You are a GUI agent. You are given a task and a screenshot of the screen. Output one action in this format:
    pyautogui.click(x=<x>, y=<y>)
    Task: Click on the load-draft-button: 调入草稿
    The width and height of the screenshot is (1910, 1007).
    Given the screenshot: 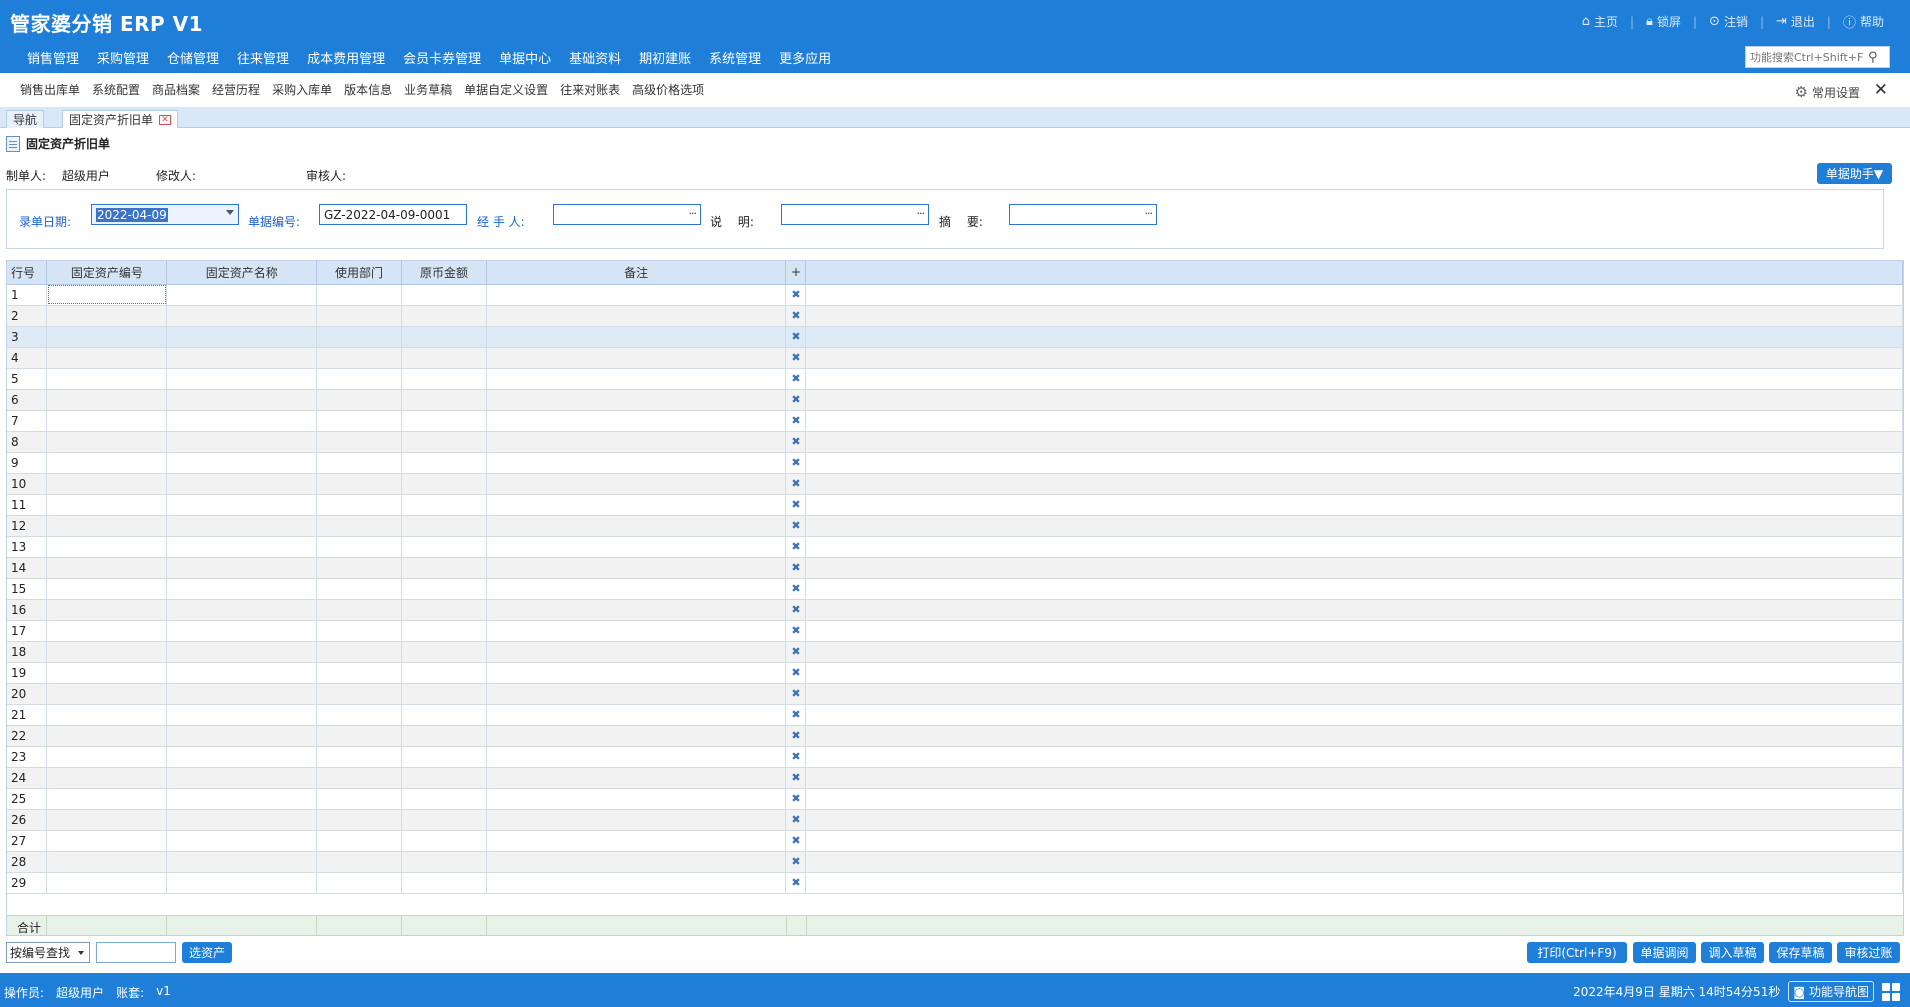 What is the action you would take?
    pyautogui.click(x=1732, y=952)
    